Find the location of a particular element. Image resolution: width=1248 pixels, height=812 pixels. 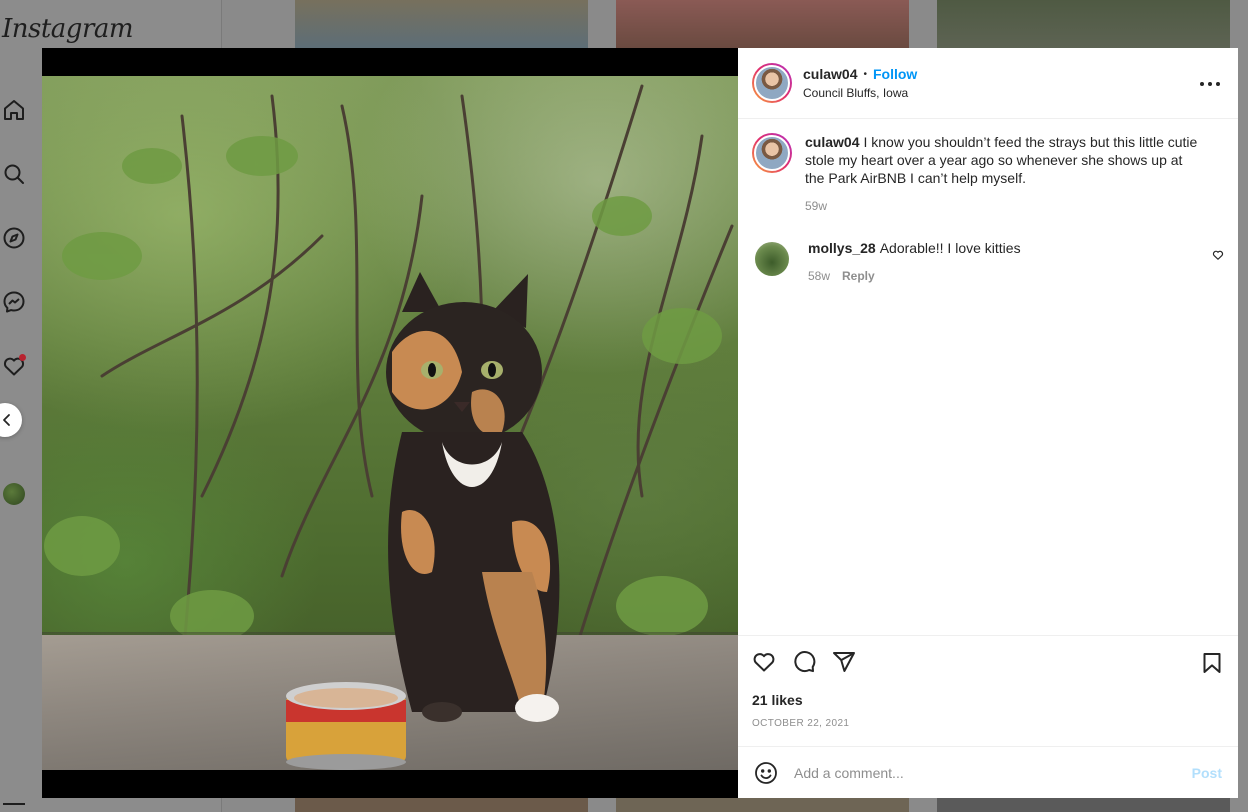

calico-cat-illustration is located at coordinates (473, 497).